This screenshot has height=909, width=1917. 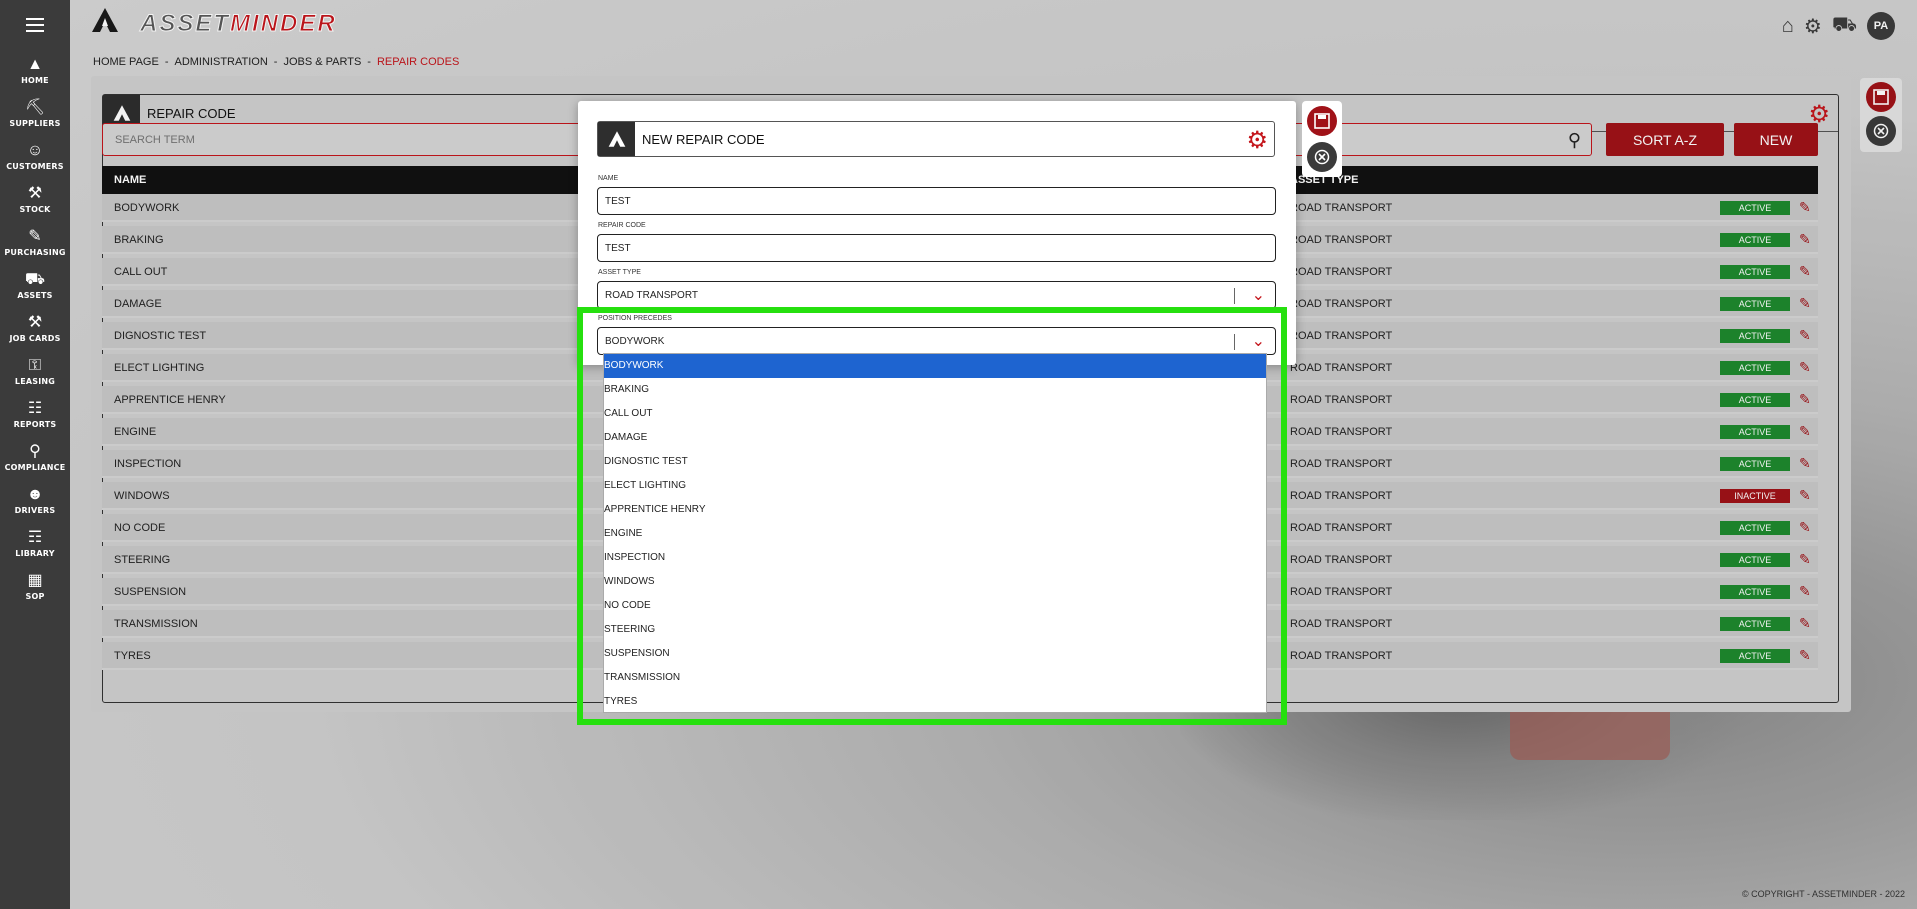 I want to click on sidebar-item-label: SUPPLIERS, so click(x=35, y=123).